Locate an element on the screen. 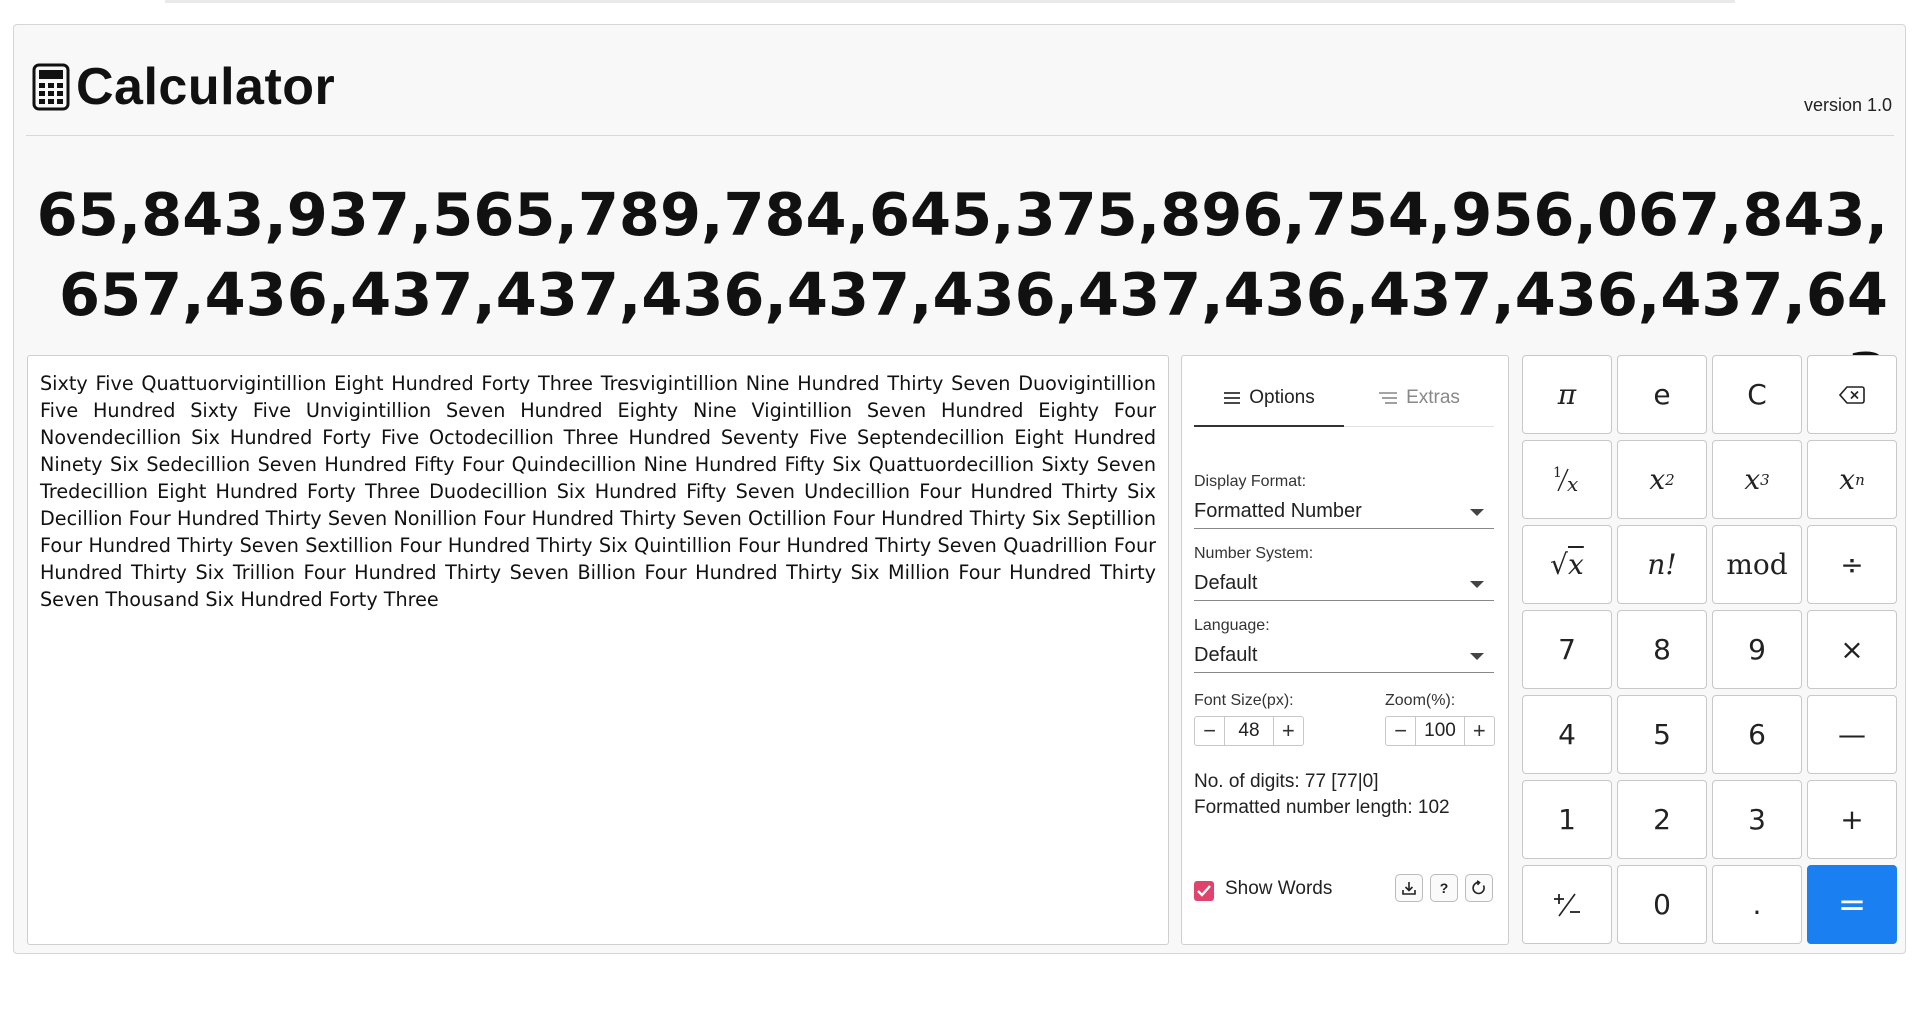  tab-extras: Extras is located at coordinates (1419, 398).